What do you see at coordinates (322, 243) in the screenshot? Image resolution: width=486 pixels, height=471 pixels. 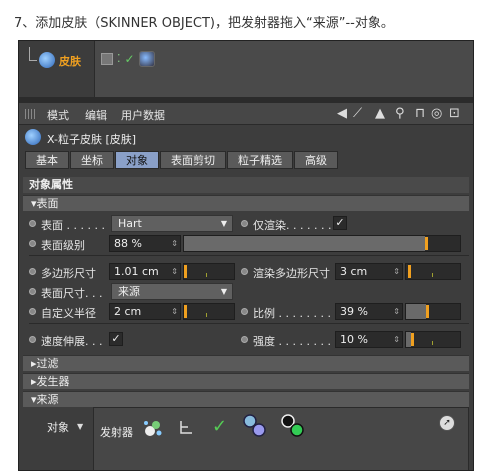 I see `surface-level-slider` at bounding box center [322, 243].